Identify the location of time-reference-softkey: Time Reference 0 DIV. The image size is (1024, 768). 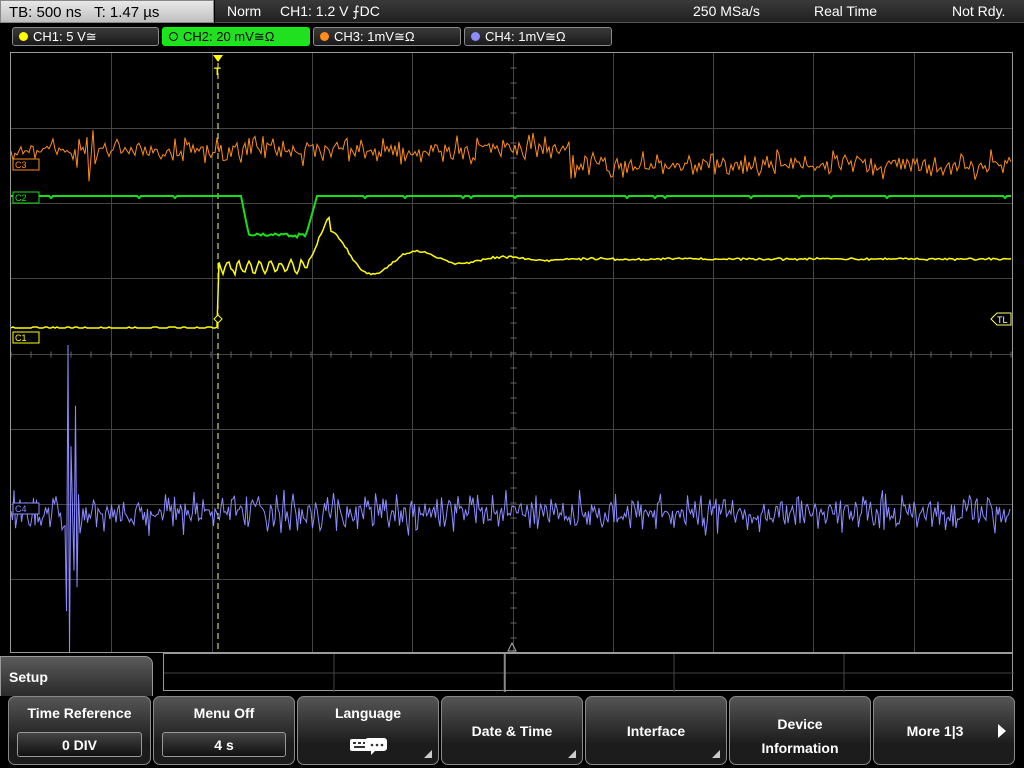
(79, 730).